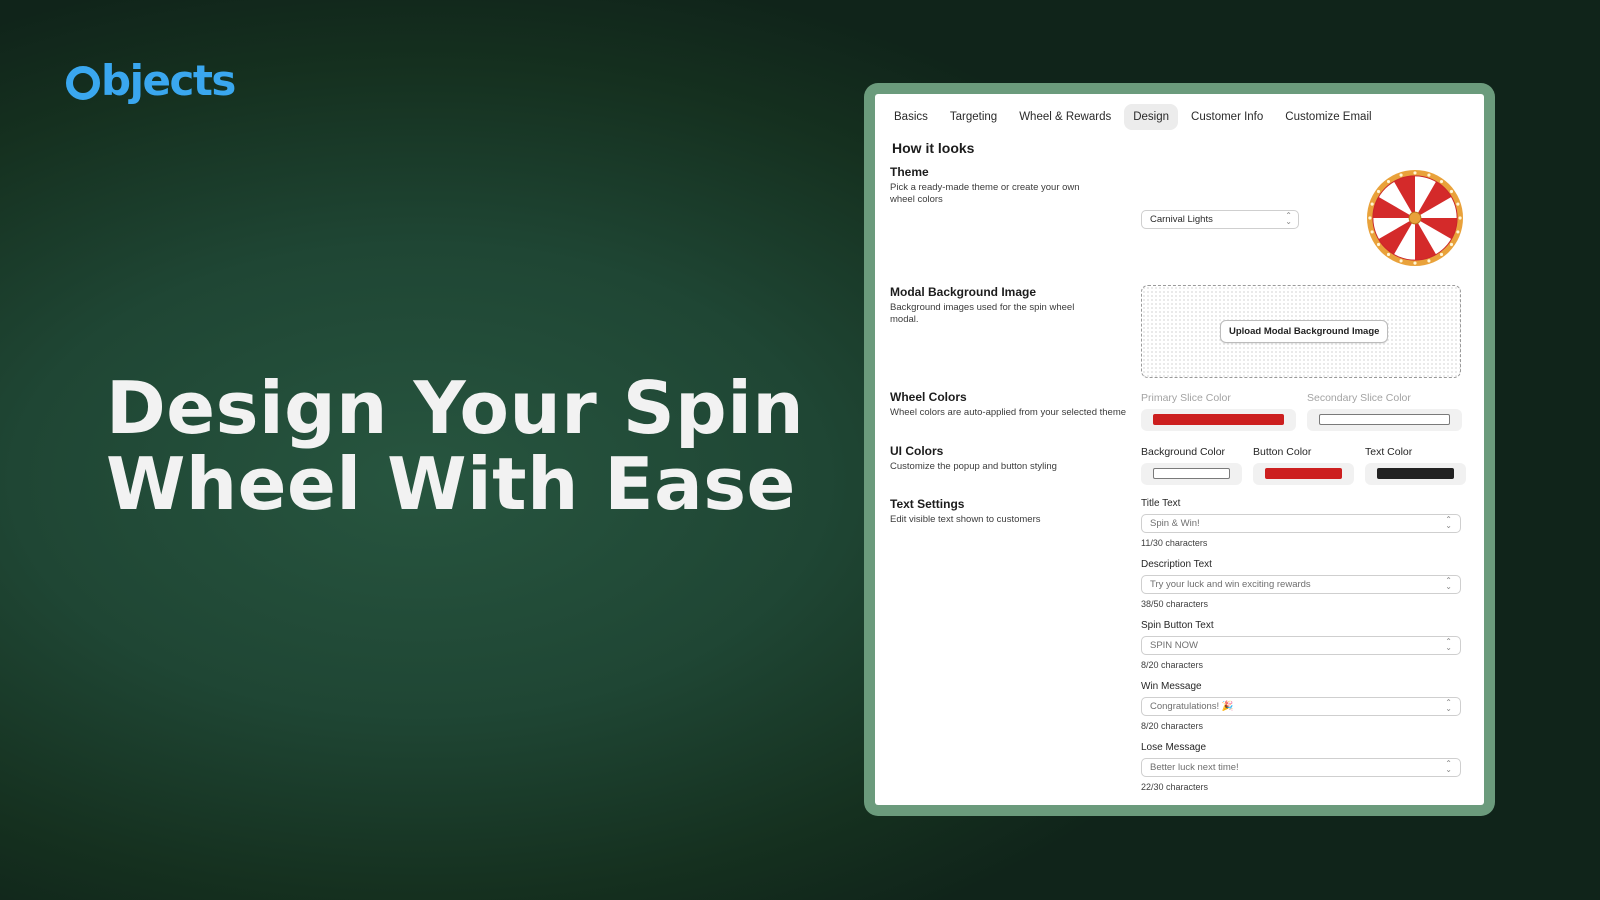  What do you see at coordinates (909, 172) in the screenshot?
I see `theme-title: Theme` at bounding box center [909, 172].